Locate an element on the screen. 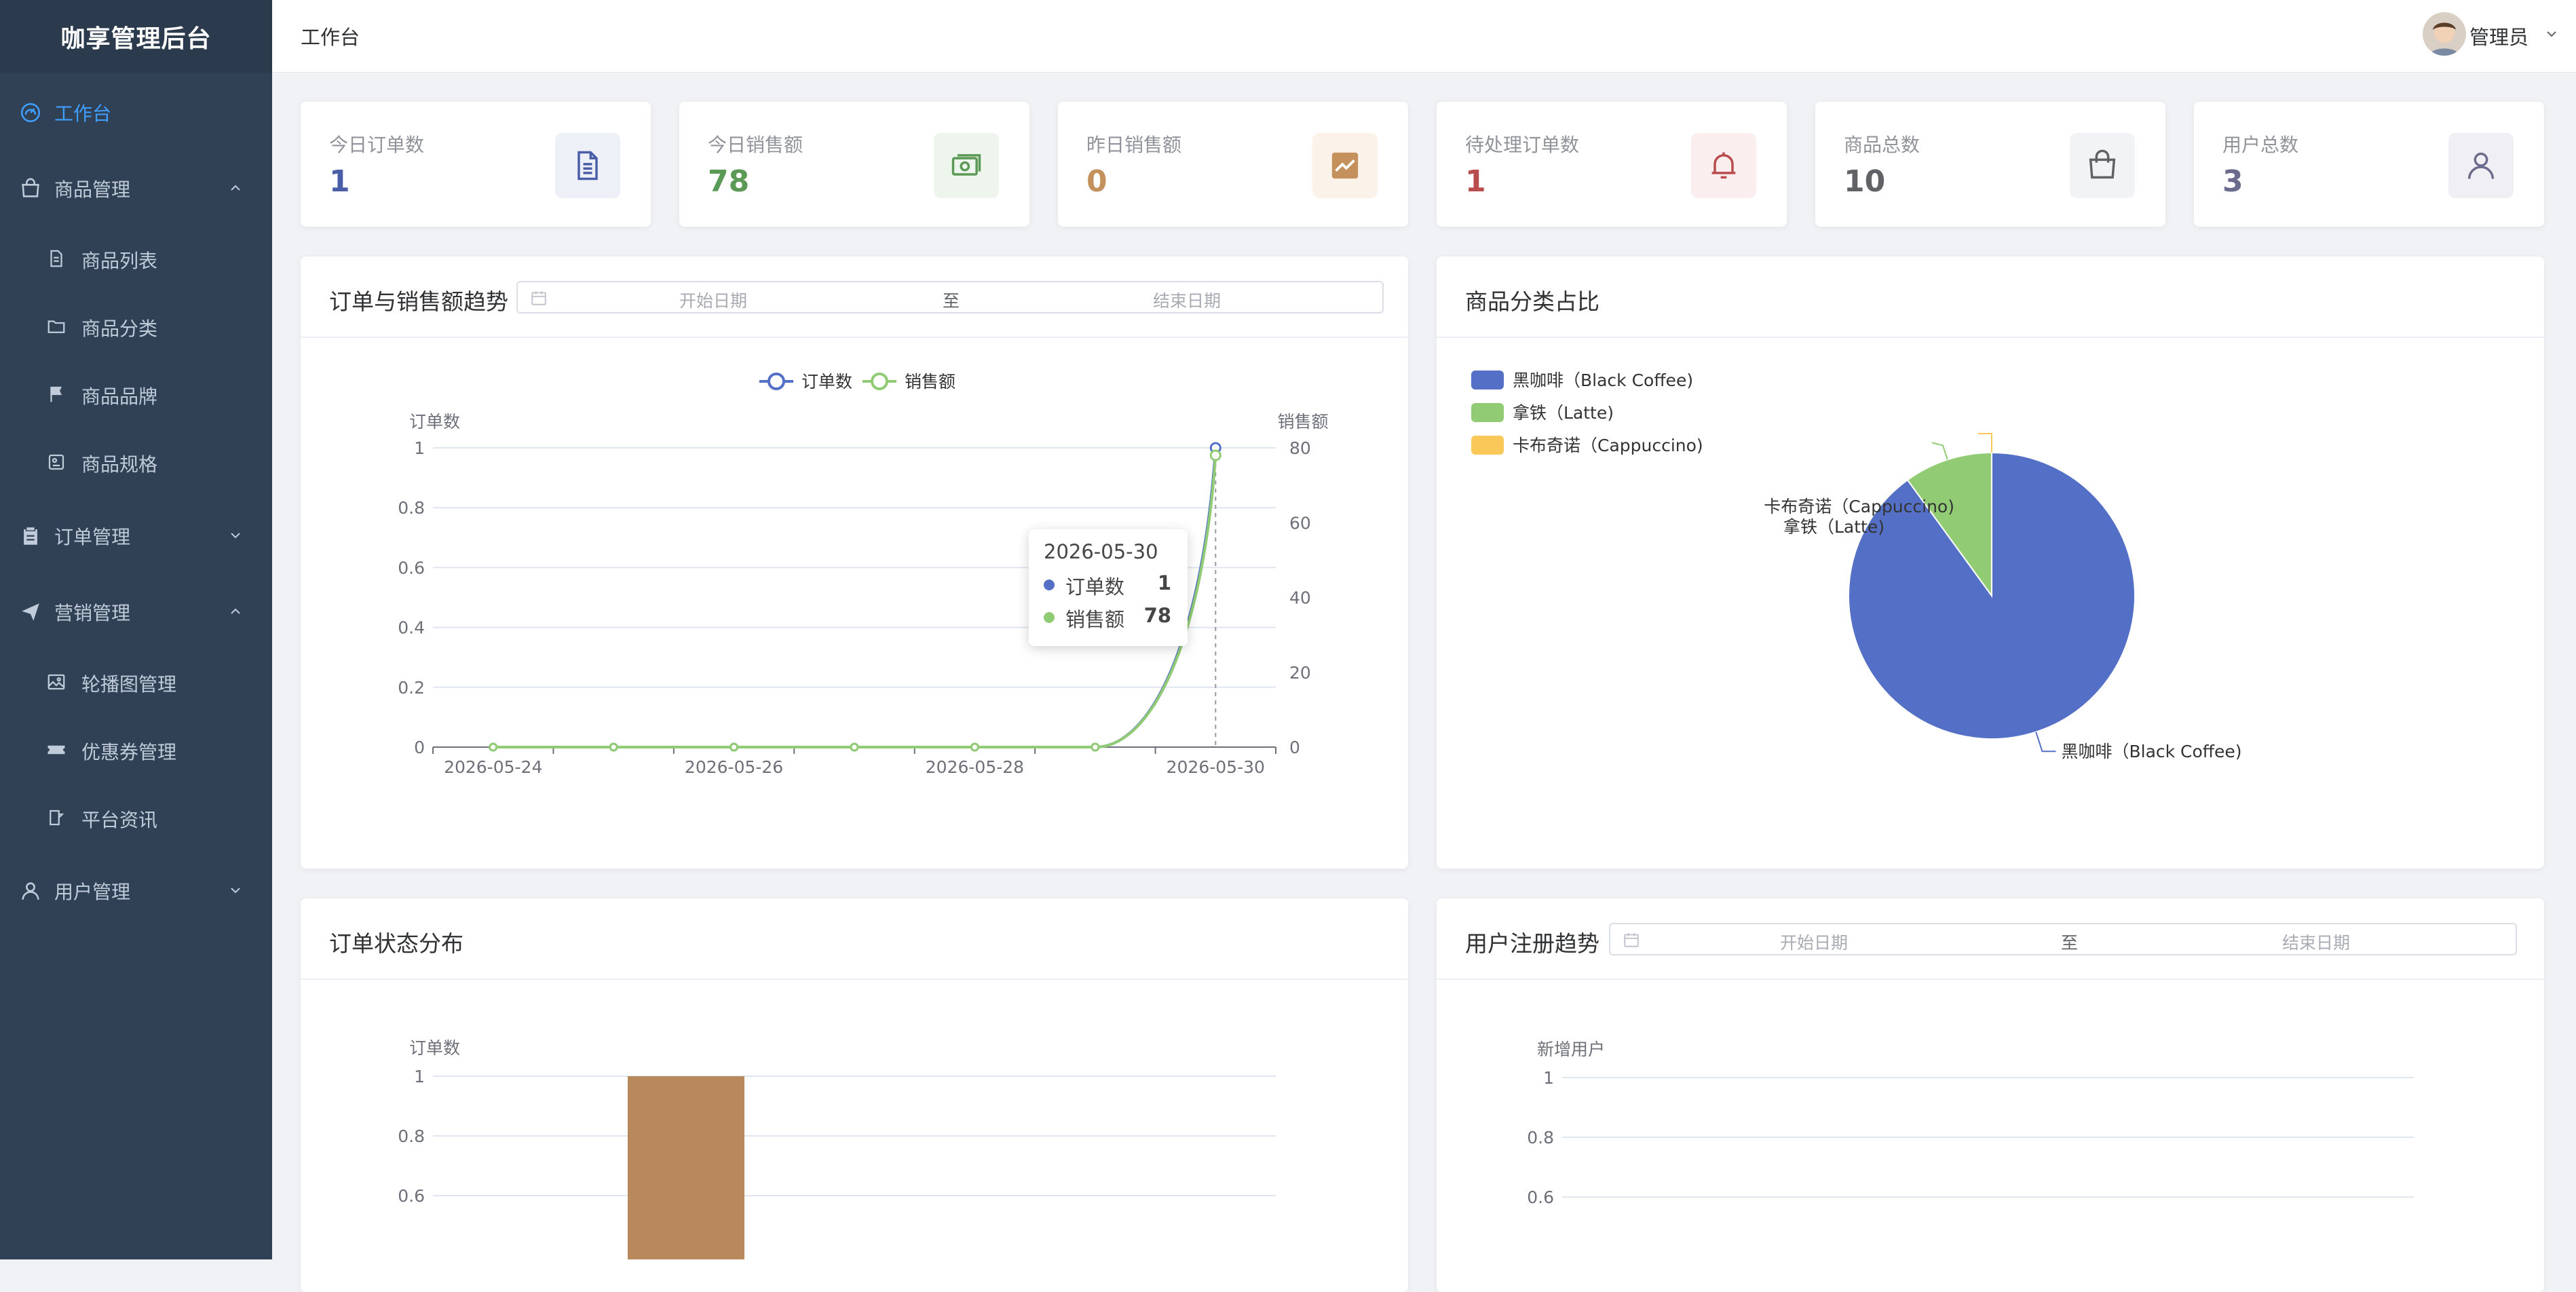 The height and width of the screenshot is (1292, 2576). slice-label: 拿铁（Latte) is located at coordinates (1834, 527).